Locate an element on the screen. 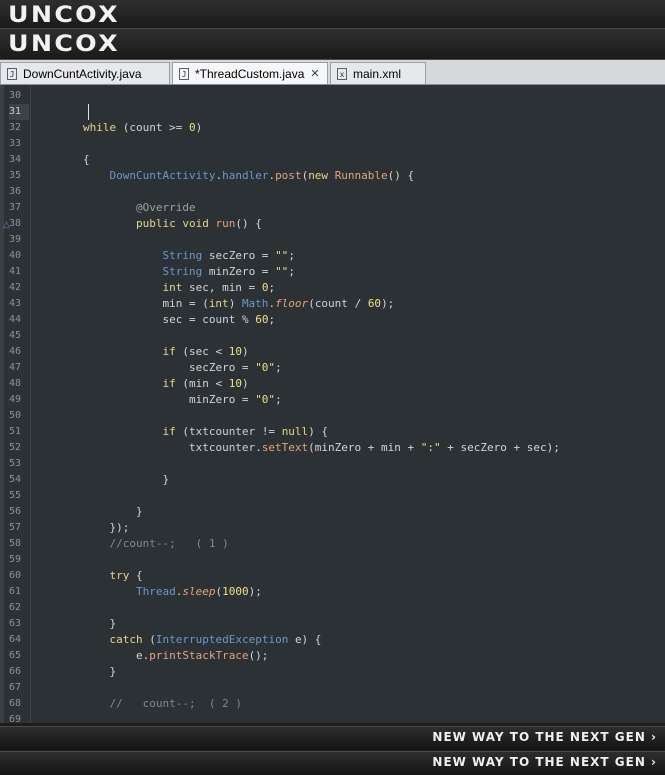  code-line: 62 is located at coordinates (332, 608).